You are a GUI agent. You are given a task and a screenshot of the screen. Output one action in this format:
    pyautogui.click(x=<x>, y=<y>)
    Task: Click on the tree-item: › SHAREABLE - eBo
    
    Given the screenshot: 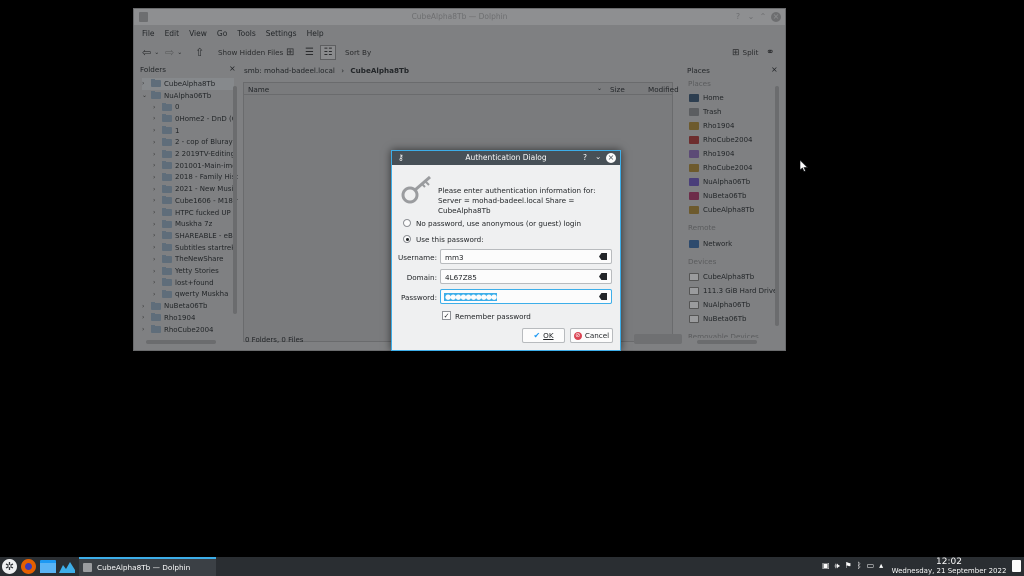 What is the action you would take?
    pyautogui.click(x=195, y=236)
    